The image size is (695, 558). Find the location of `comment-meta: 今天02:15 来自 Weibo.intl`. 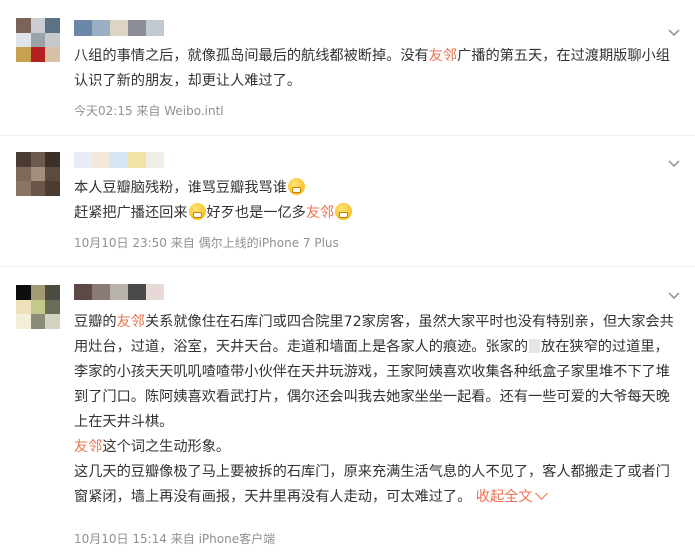

comment-meta: 今天02:15 来自 Weibo.intl is located at coordinates (149, 111).